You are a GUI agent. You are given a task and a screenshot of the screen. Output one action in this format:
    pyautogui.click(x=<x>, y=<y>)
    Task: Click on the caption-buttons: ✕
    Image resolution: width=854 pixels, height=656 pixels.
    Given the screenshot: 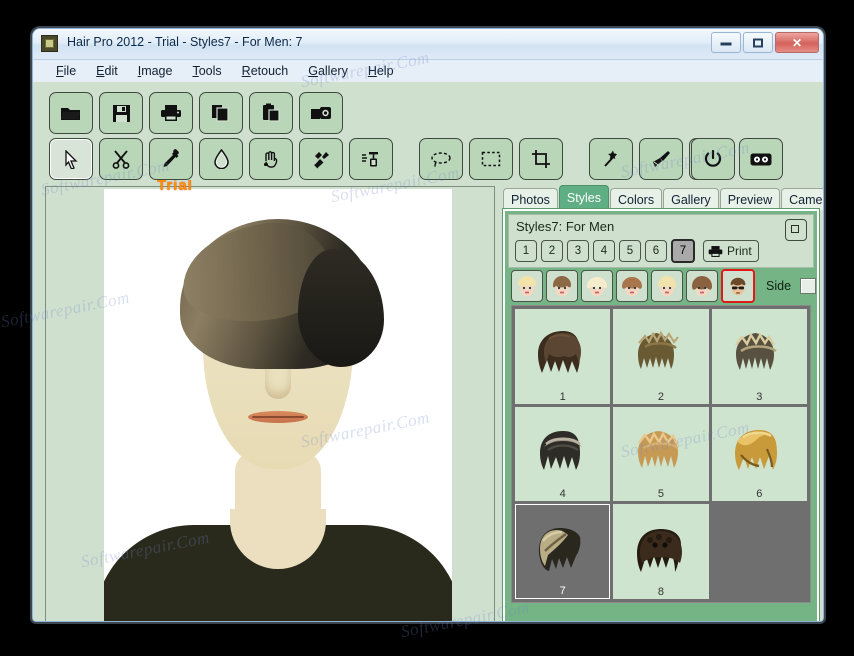 What is the action you would take?
    pyautogui.click(x=765, y=42)
    